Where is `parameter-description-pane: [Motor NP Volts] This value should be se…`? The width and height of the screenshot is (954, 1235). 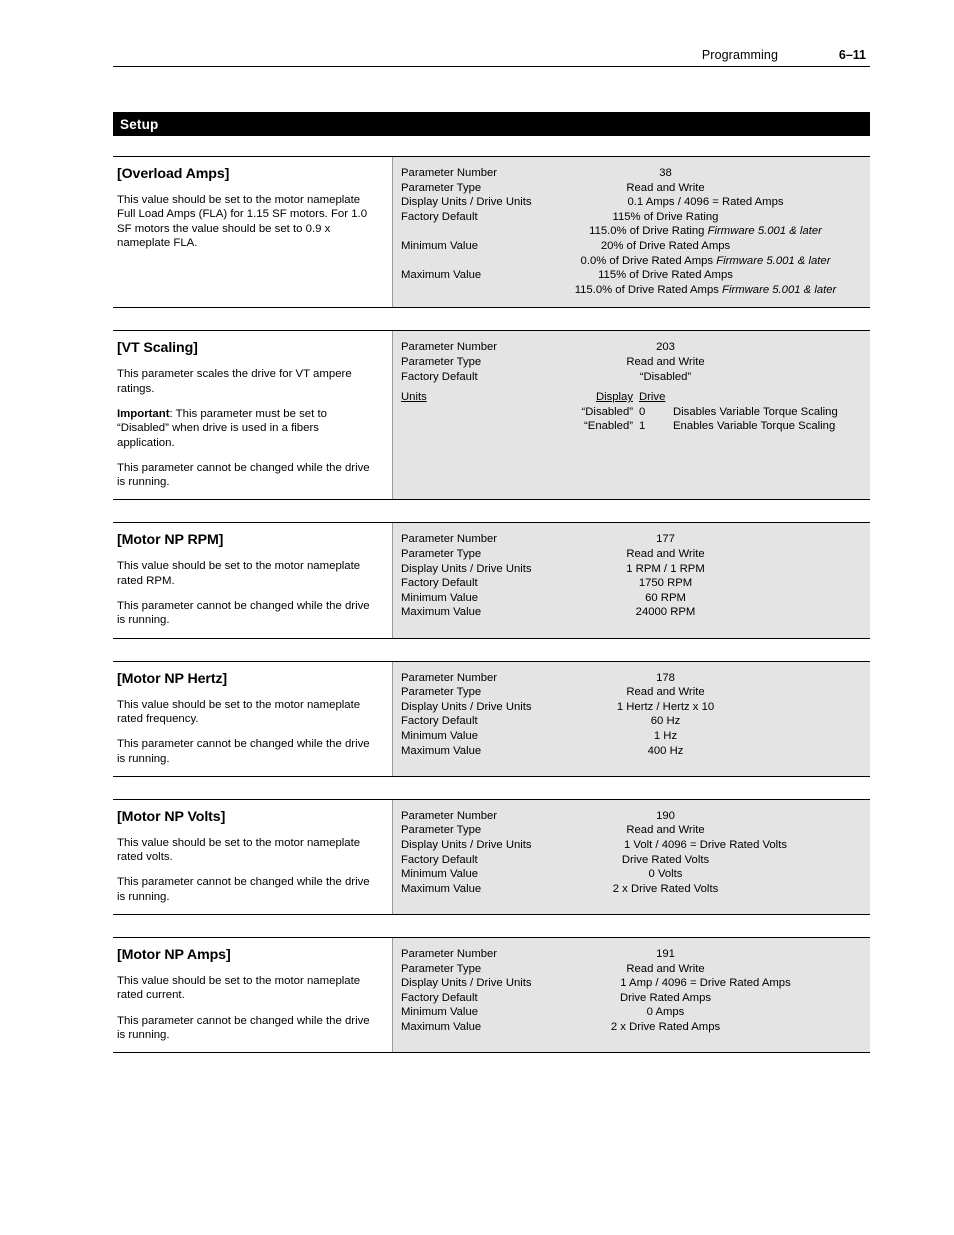
parameter-description-pane: [Motor NP Volts] This value should be se… is located at coordinates (252, 856).